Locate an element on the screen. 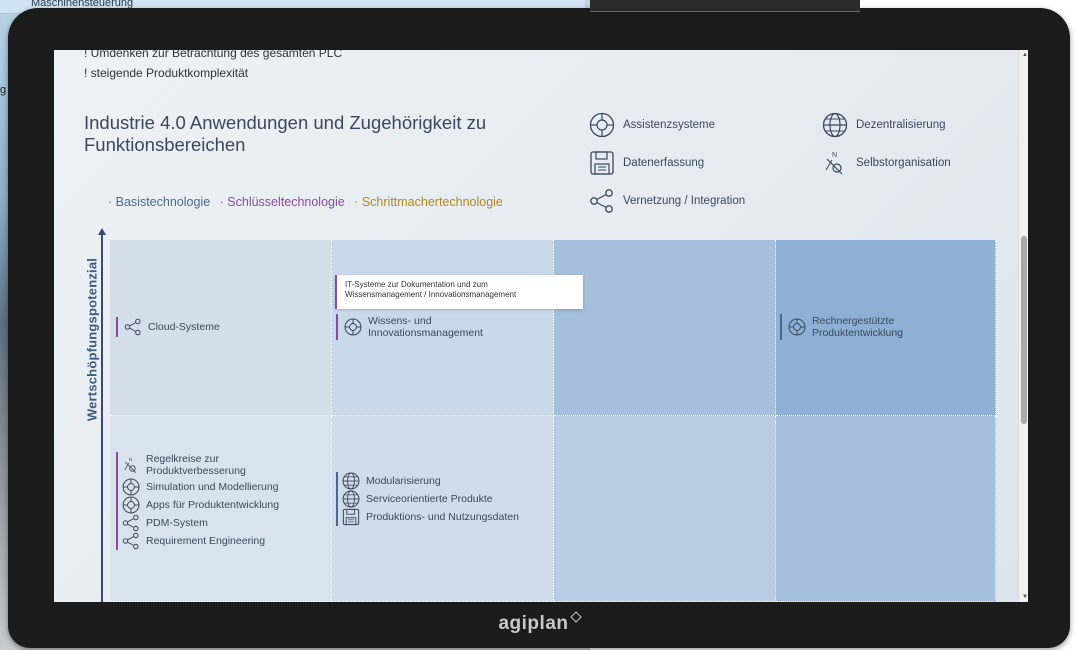 This screenshot has height=650, width=1078. item-label: Requirement Engineering is located at coordinates (206, 541).